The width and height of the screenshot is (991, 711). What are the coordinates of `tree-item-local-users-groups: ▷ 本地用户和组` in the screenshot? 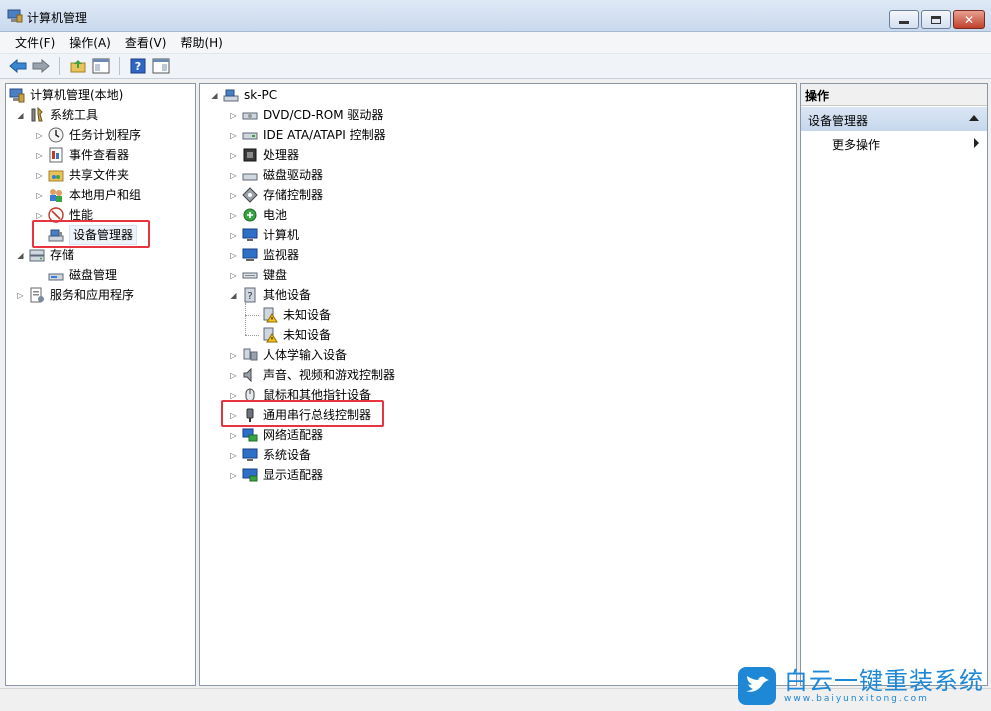 It's located at (88, 195).